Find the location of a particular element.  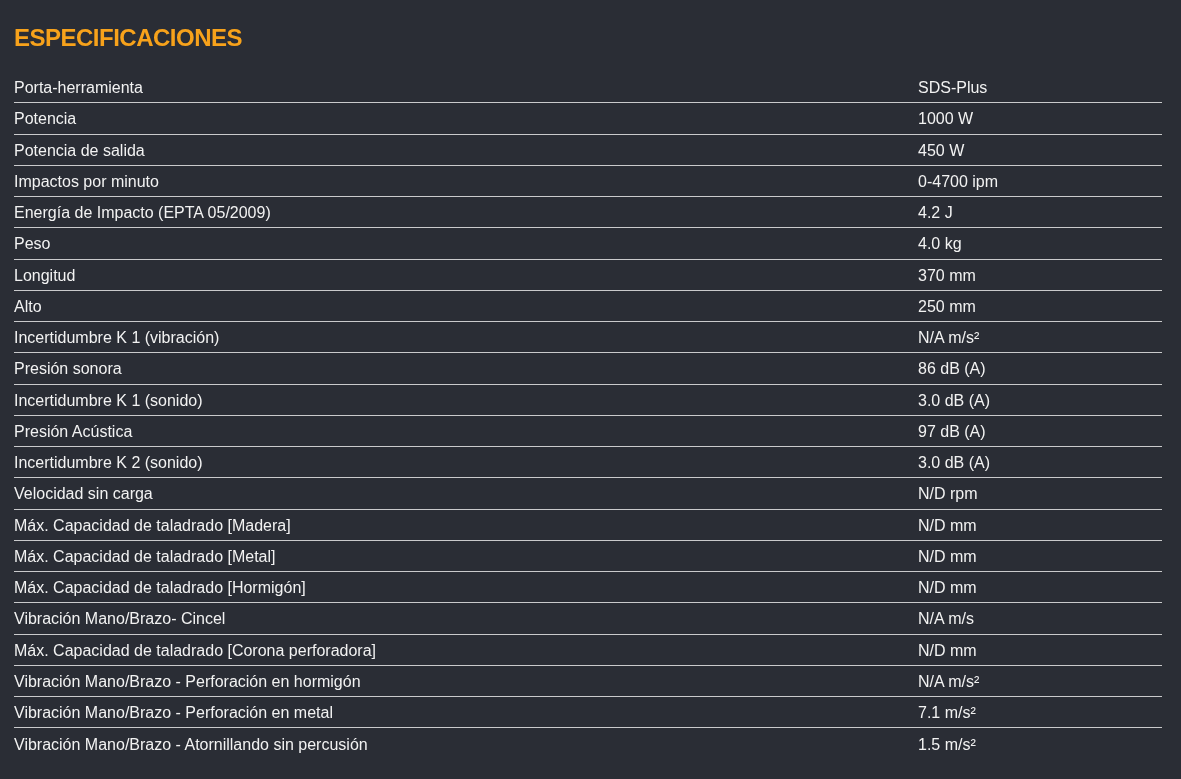

spec-value: 0-4700 ipm is located at coordinates (959, 181).